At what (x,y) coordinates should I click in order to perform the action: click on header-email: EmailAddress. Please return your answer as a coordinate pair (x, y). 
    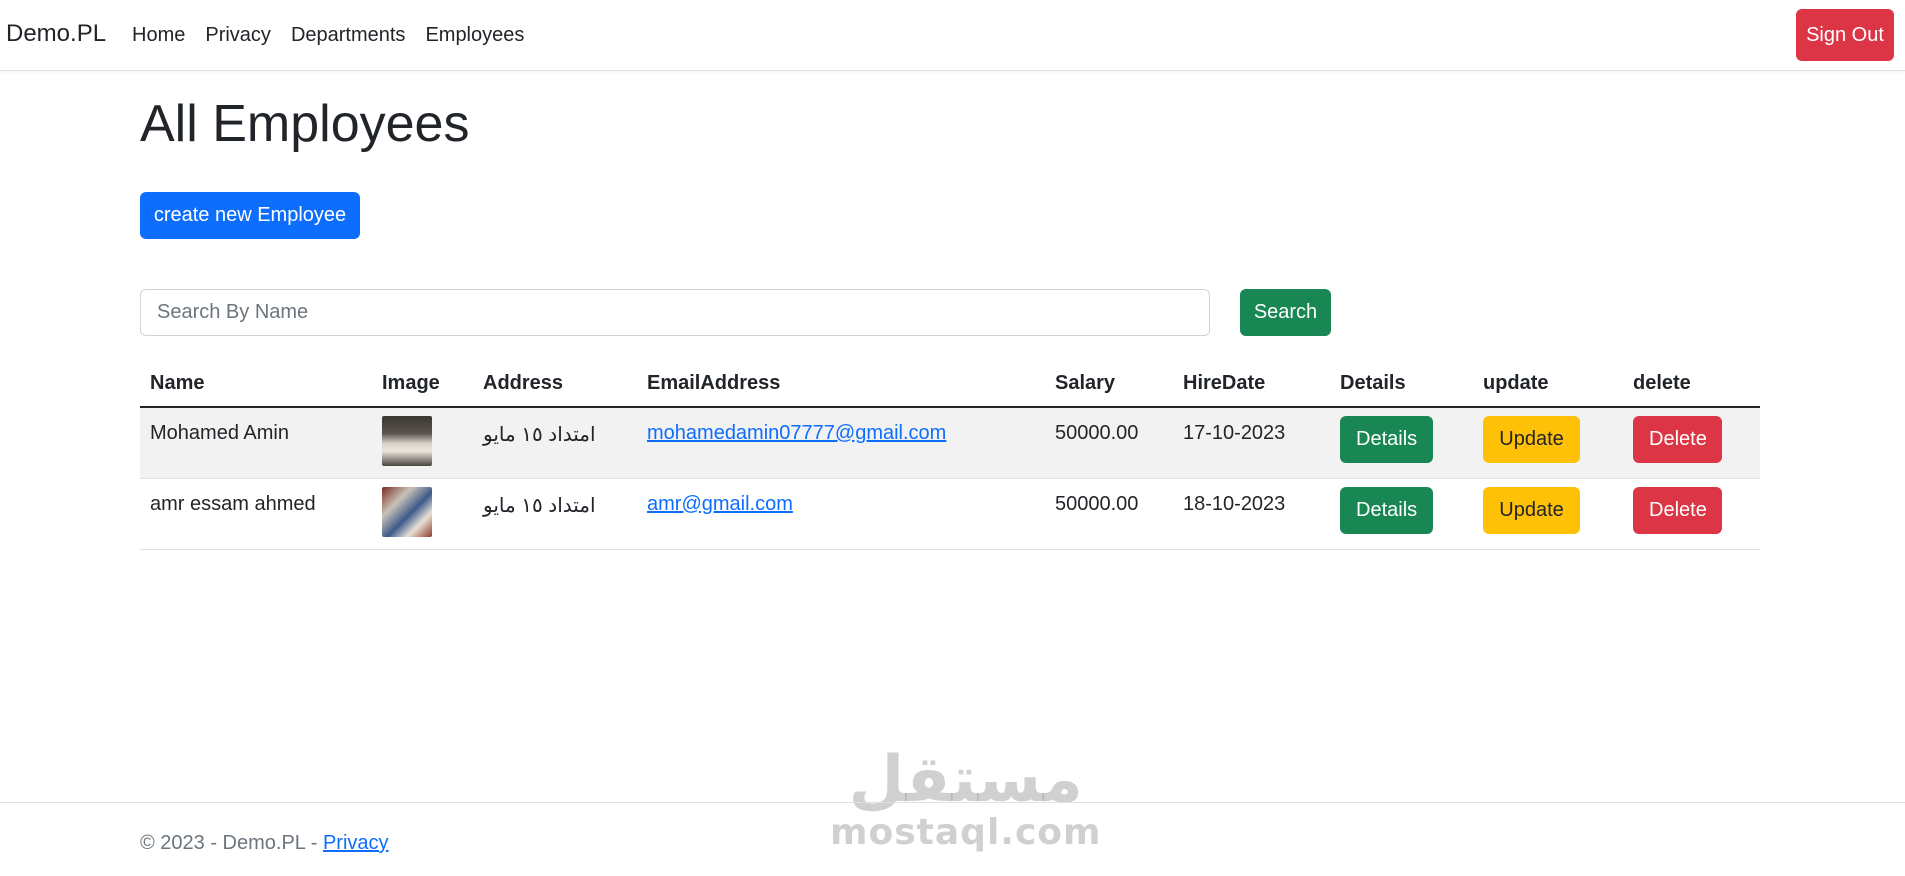
    Looking at the image, I should click on (841, 384).